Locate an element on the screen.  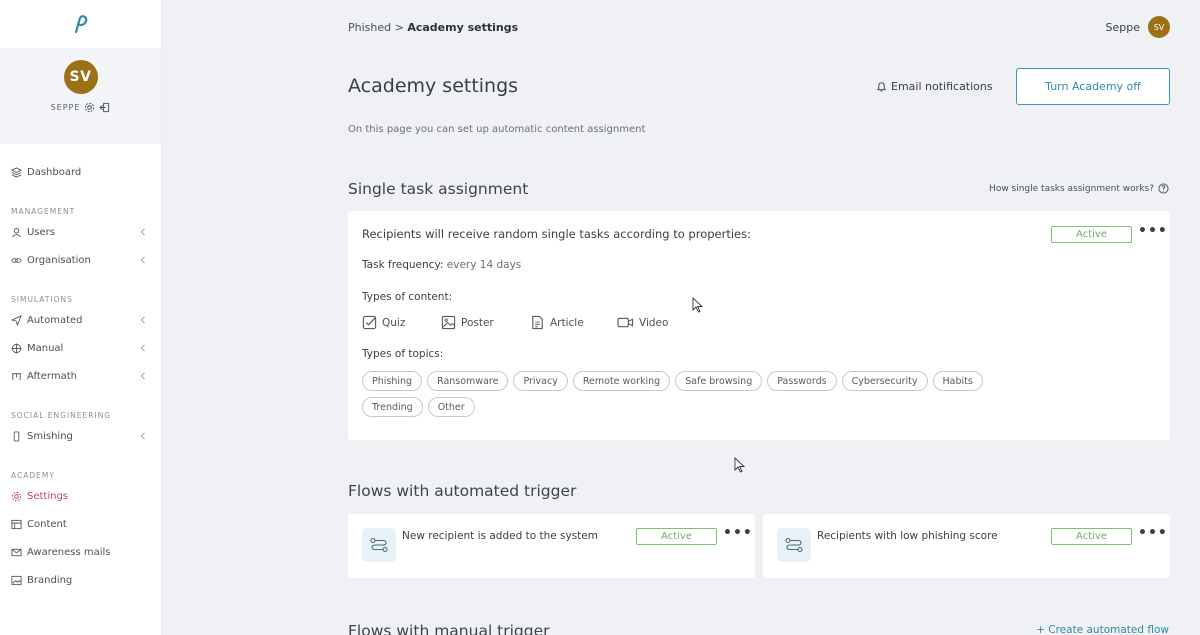
content-type-label: Poster is located at coordinates (477, 322).